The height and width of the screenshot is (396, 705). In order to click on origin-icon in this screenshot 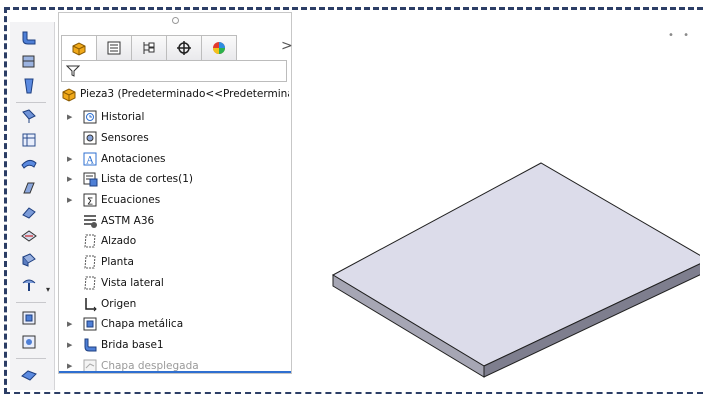, I will do `click(90, 304)`.